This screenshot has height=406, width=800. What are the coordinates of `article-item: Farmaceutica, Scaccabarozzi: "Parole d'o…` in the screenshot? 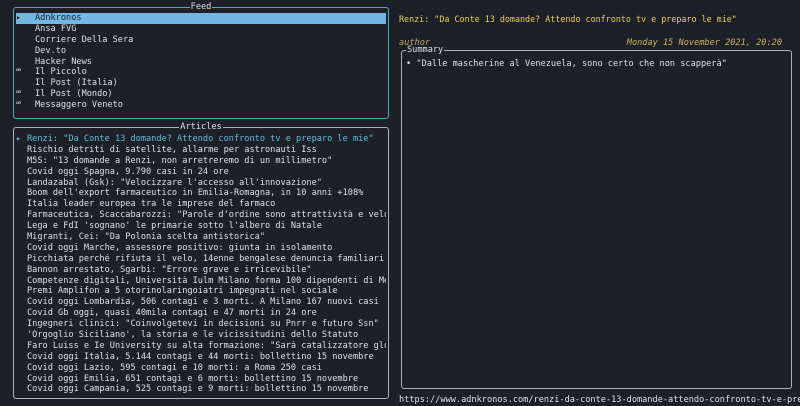 It's located at (201, 215).